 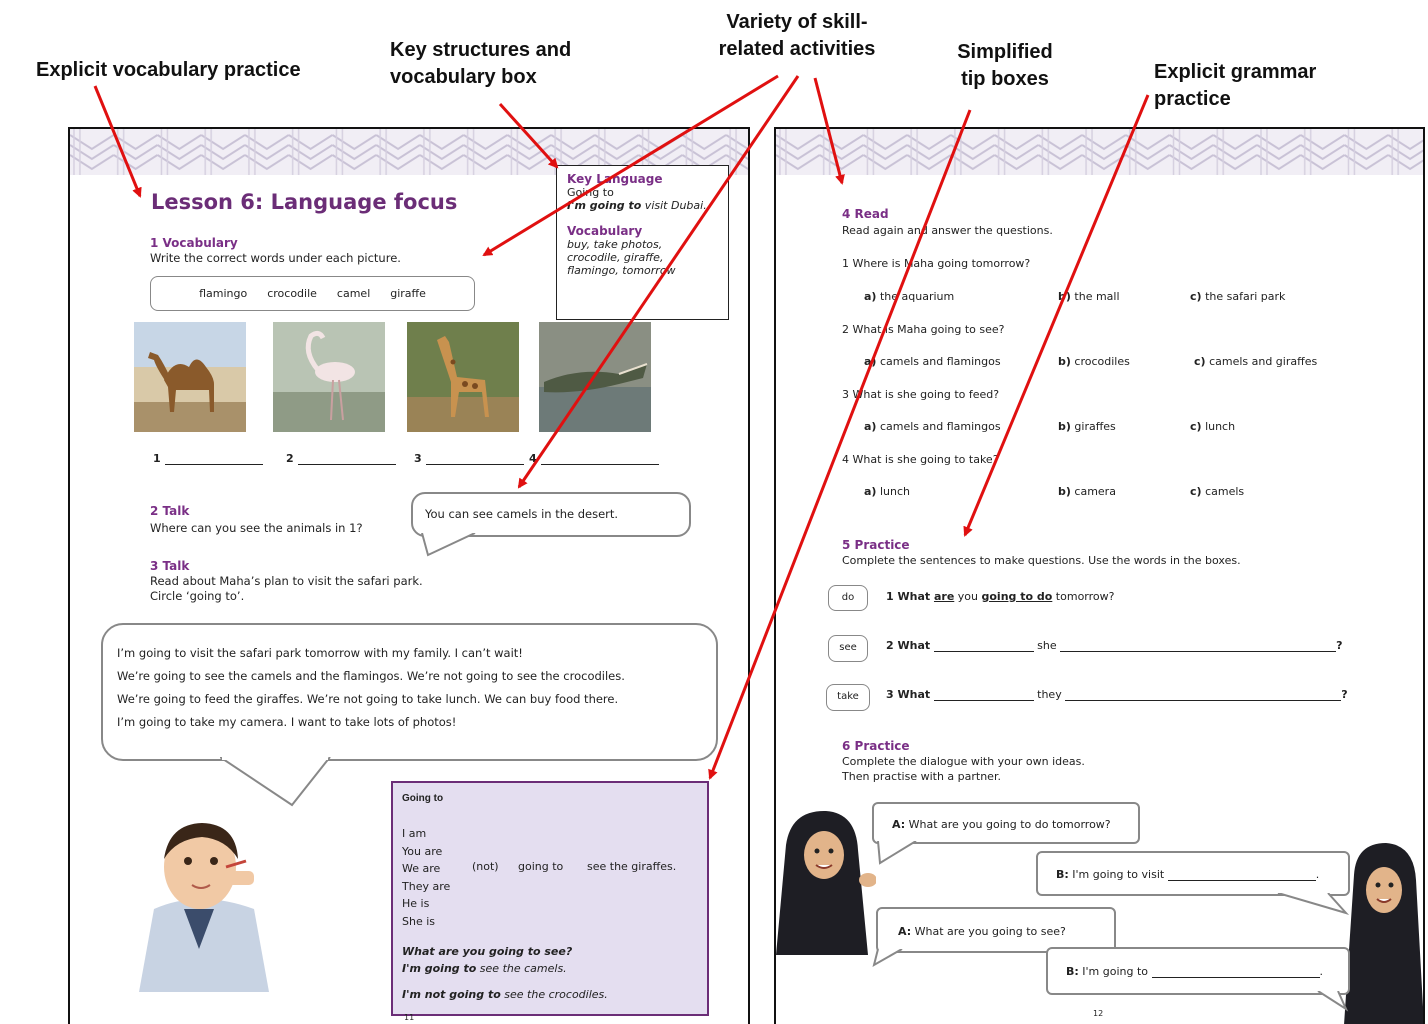 I want to click on question-3: 3 What is she going to feed?, so click(x=921, y=394).